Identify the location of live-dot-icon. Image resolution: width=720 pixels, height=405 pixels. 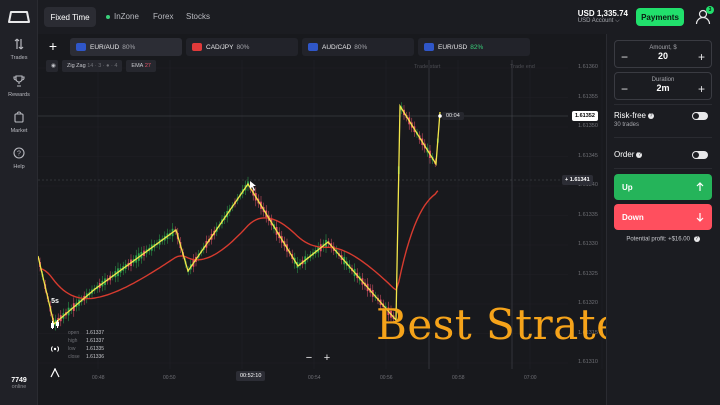
(108, 16).